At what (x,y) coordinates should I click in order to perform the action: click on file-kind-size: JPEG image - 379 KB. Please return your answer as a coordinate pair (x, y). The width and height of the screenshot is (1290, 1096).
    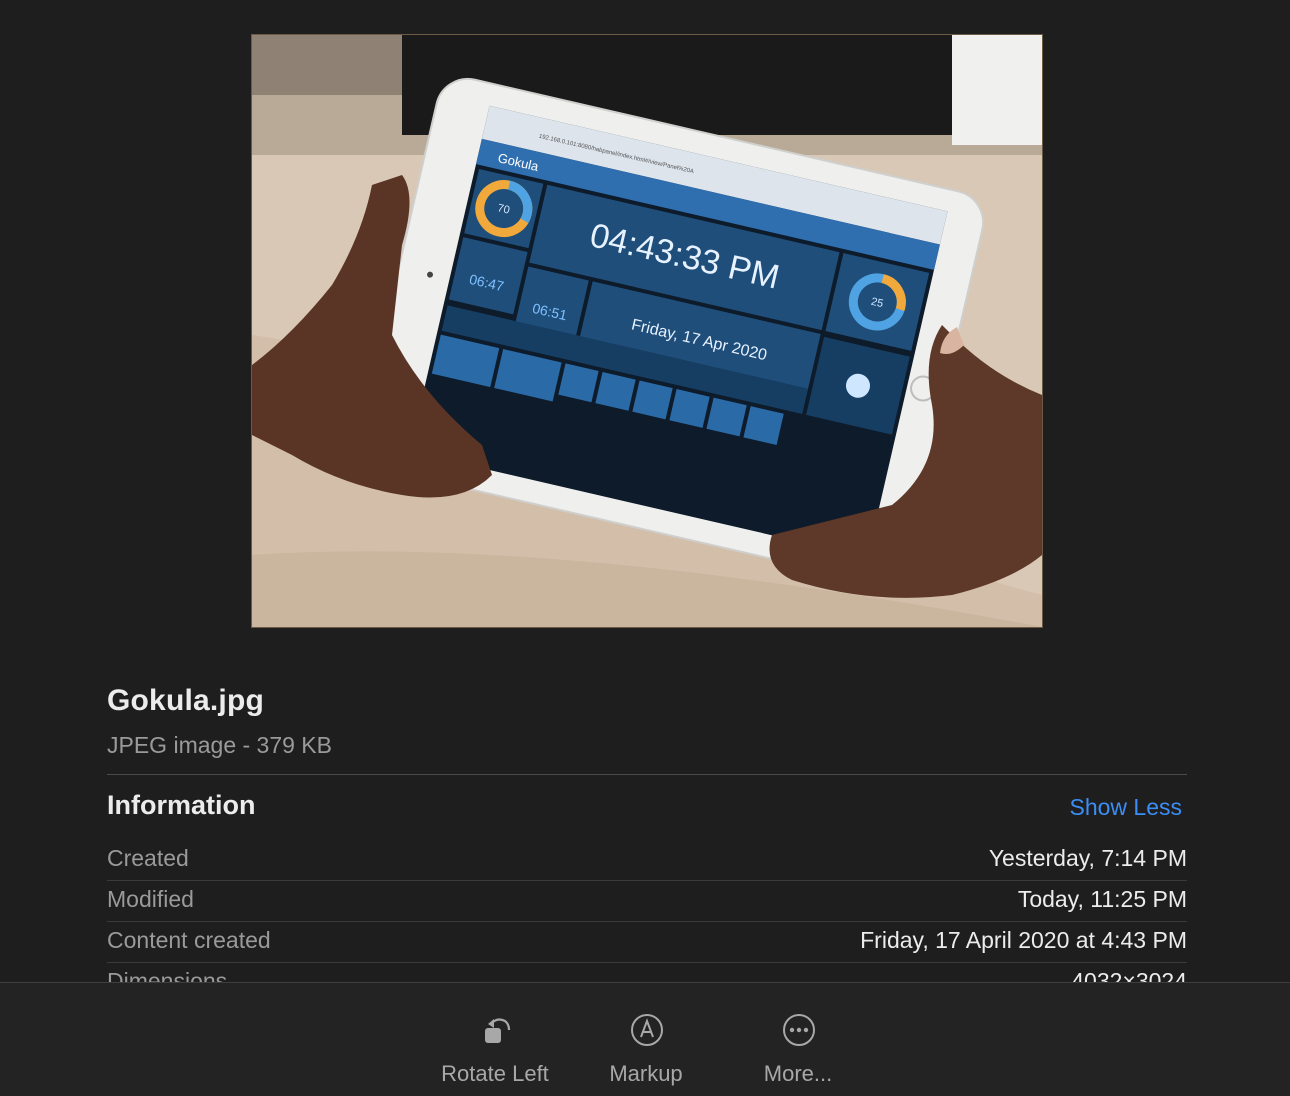
    Looking at the image, I should click on (219, 745).